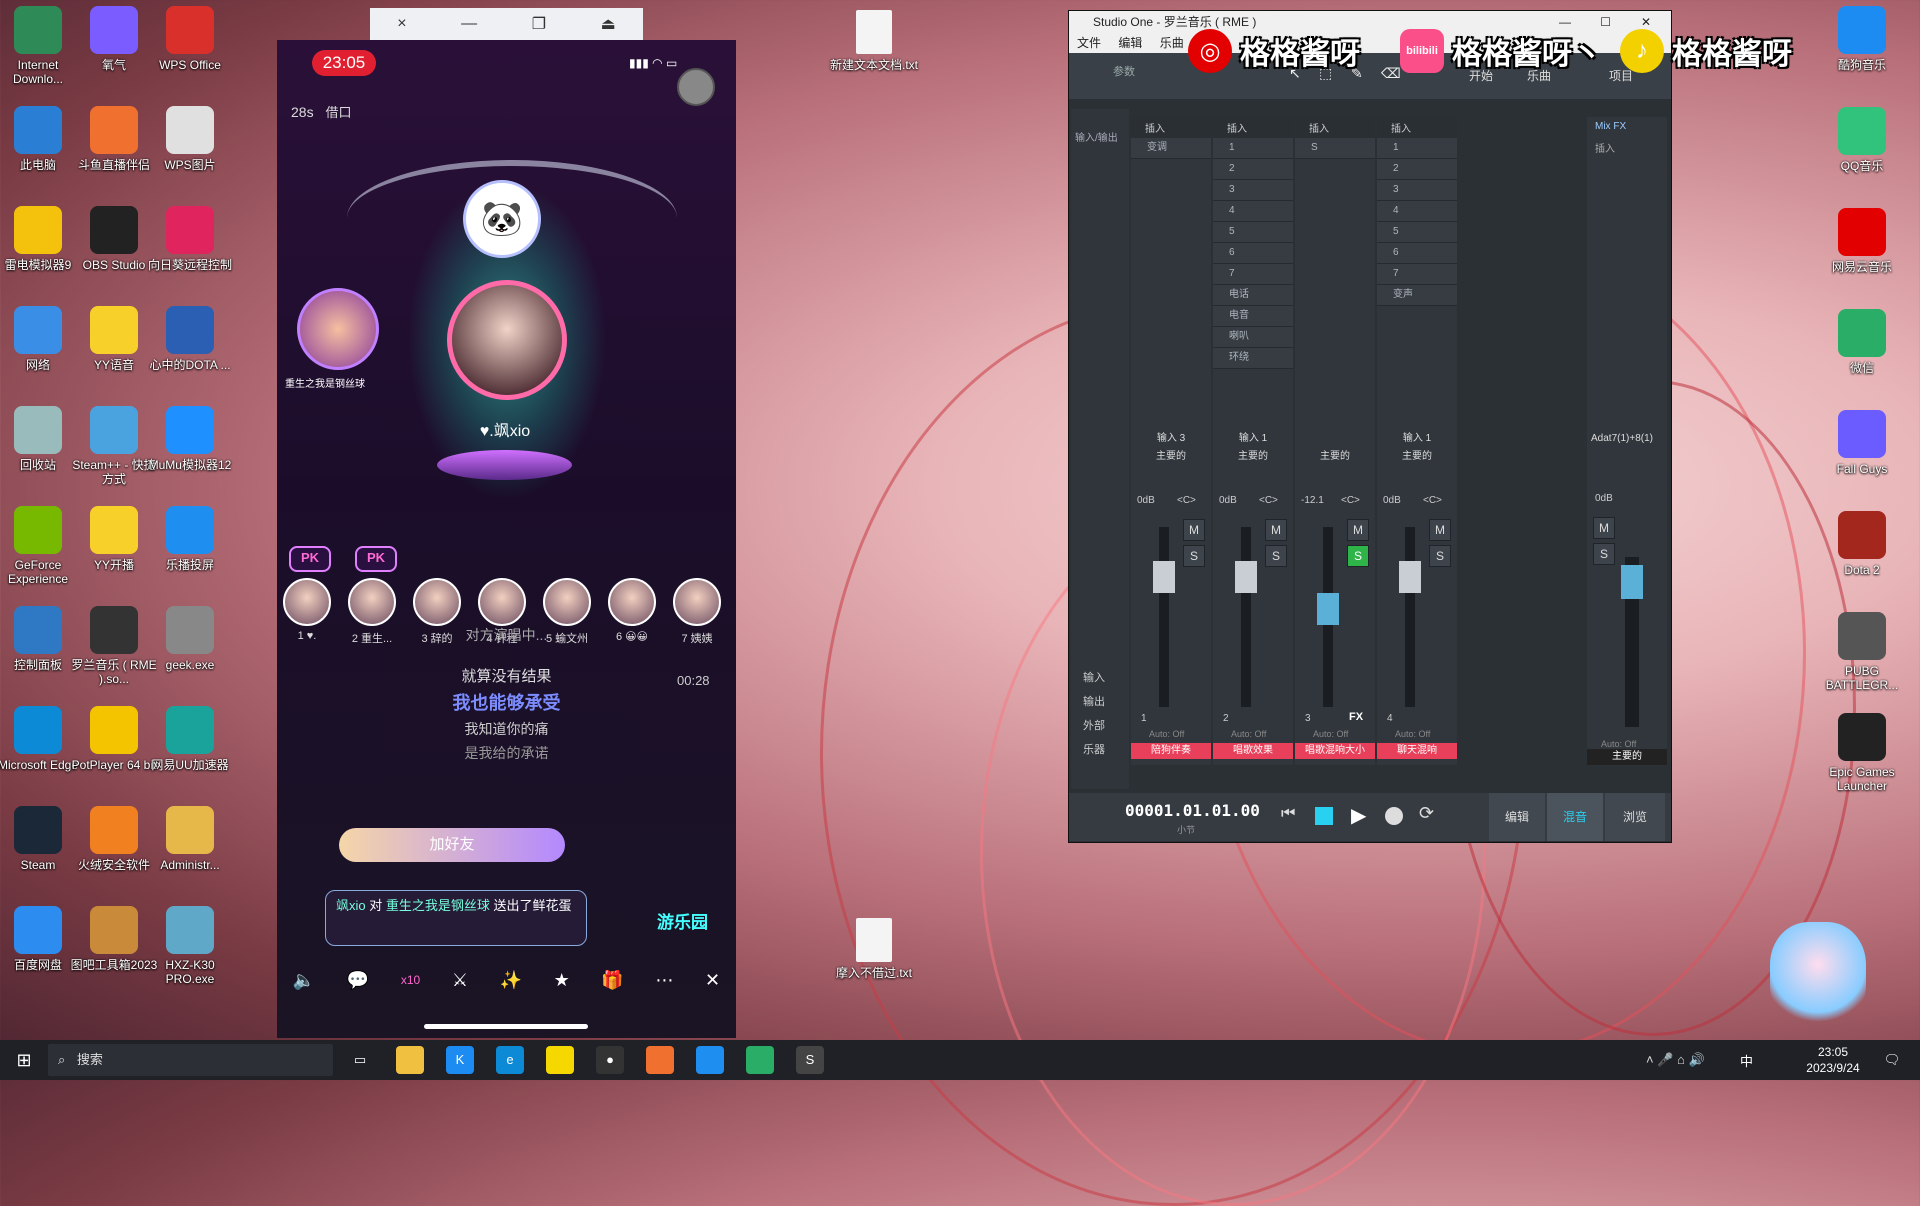 The image size is (1920, 1206). I want to click on taskbar-search: ⌕ 搜索, so click(190, 1060).